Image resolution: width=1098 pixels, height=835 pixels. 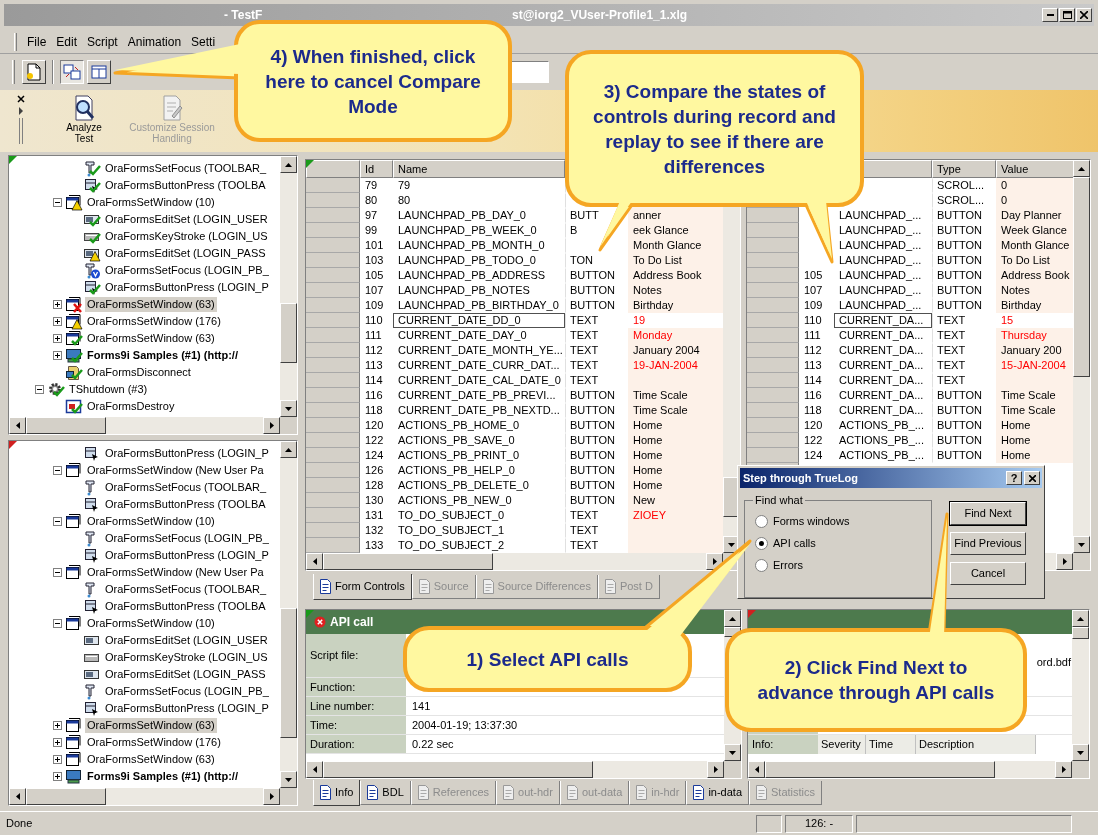 What do you see at coordinates (102, 41) in the screenshot?
I see `menu-item: Script` at bounding box center [102, 41].